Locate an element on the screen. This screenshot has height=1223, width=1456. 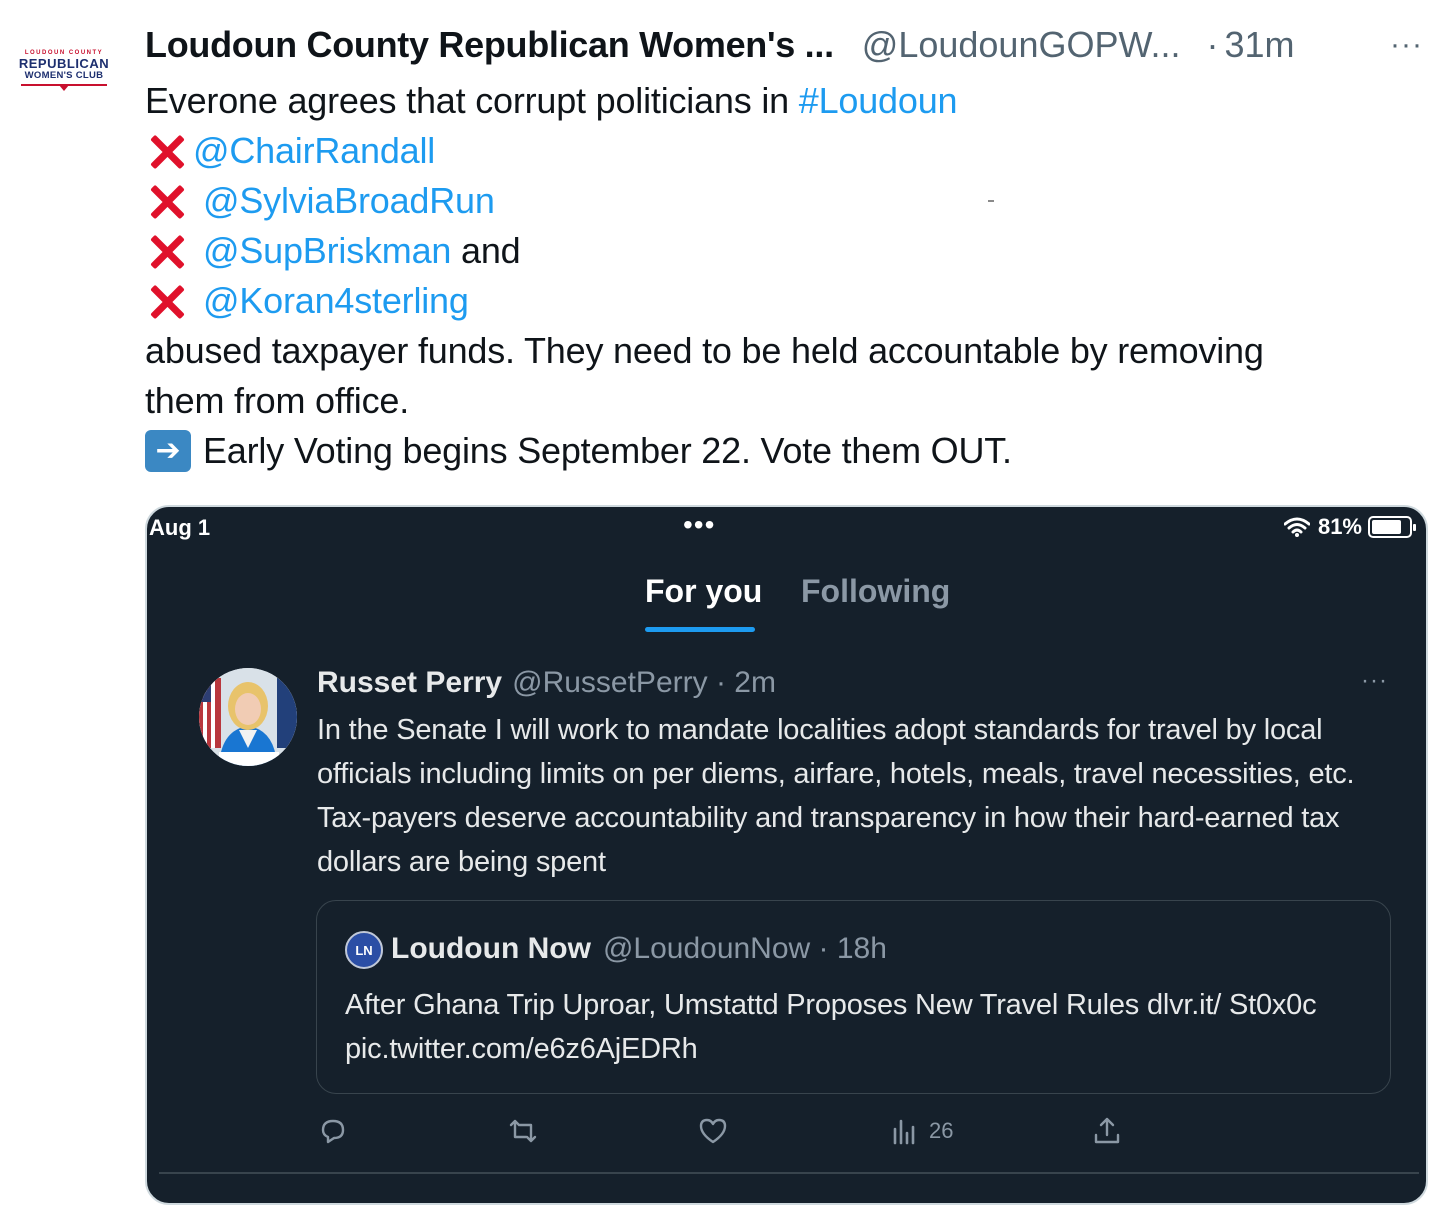
mention-chairrandall-link: @ChairRandall is located at coordinates (314, 151).